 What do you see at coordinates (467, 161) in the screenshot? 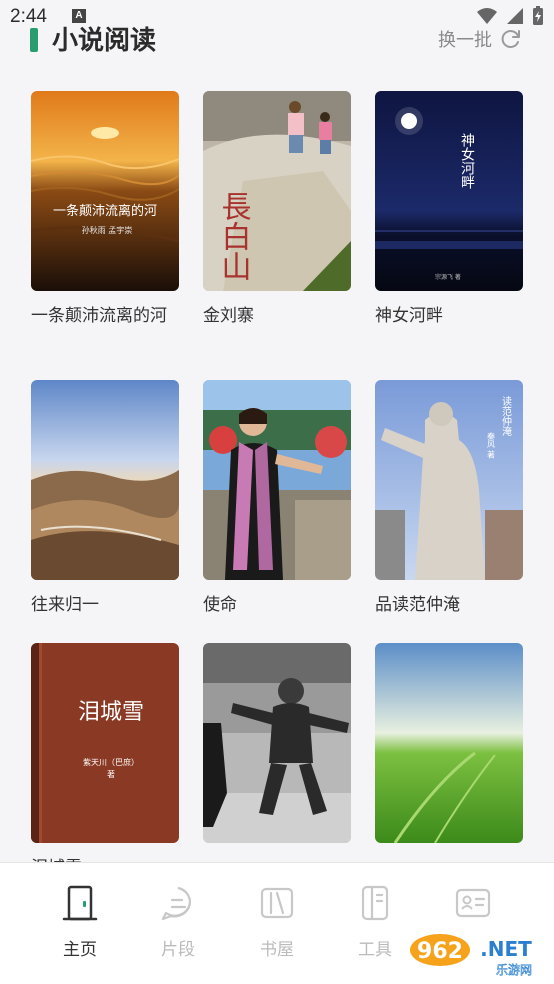
I see `cover-title: 神女河畔` at bounding box center [467, 161].